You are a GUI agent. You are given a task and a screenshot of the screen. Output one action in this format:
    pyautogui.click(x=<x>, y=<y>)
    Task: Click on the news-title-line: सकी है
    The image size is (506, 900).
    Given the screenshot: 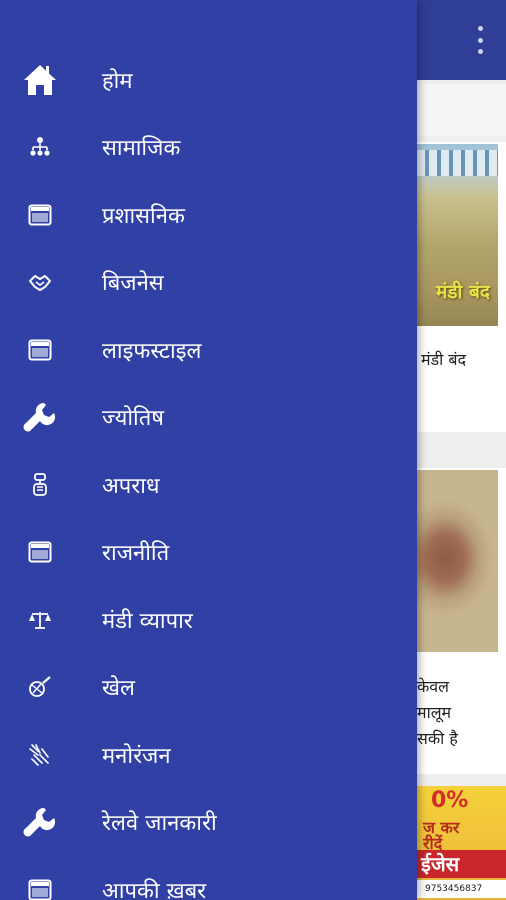 What is the action you would take?
    pyautogui.click(x=437, y=738)
    